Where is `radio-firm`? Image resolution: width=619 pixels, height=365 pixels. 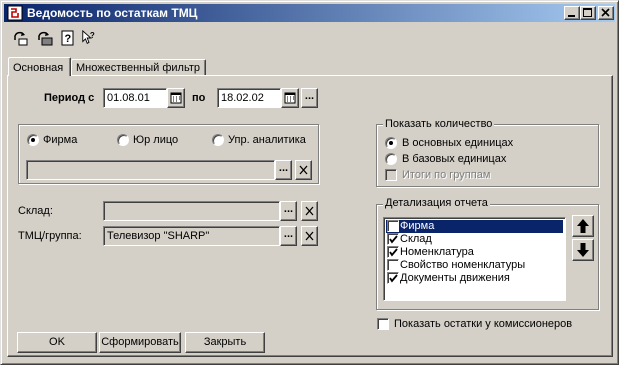 radio-firm is located at coordinates (33, 140).